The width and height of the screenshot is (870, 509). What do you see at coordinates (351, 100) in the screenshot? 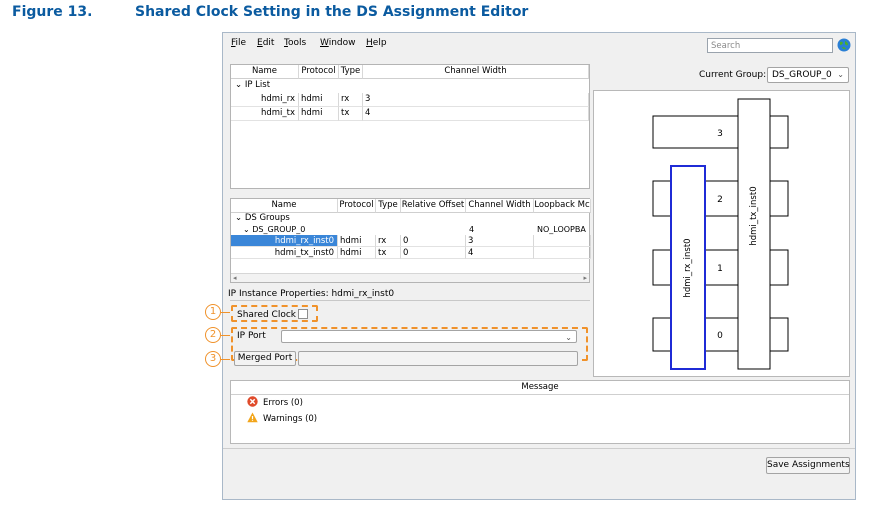
I see `ip-type: rx` at bounding box center [351, 100].